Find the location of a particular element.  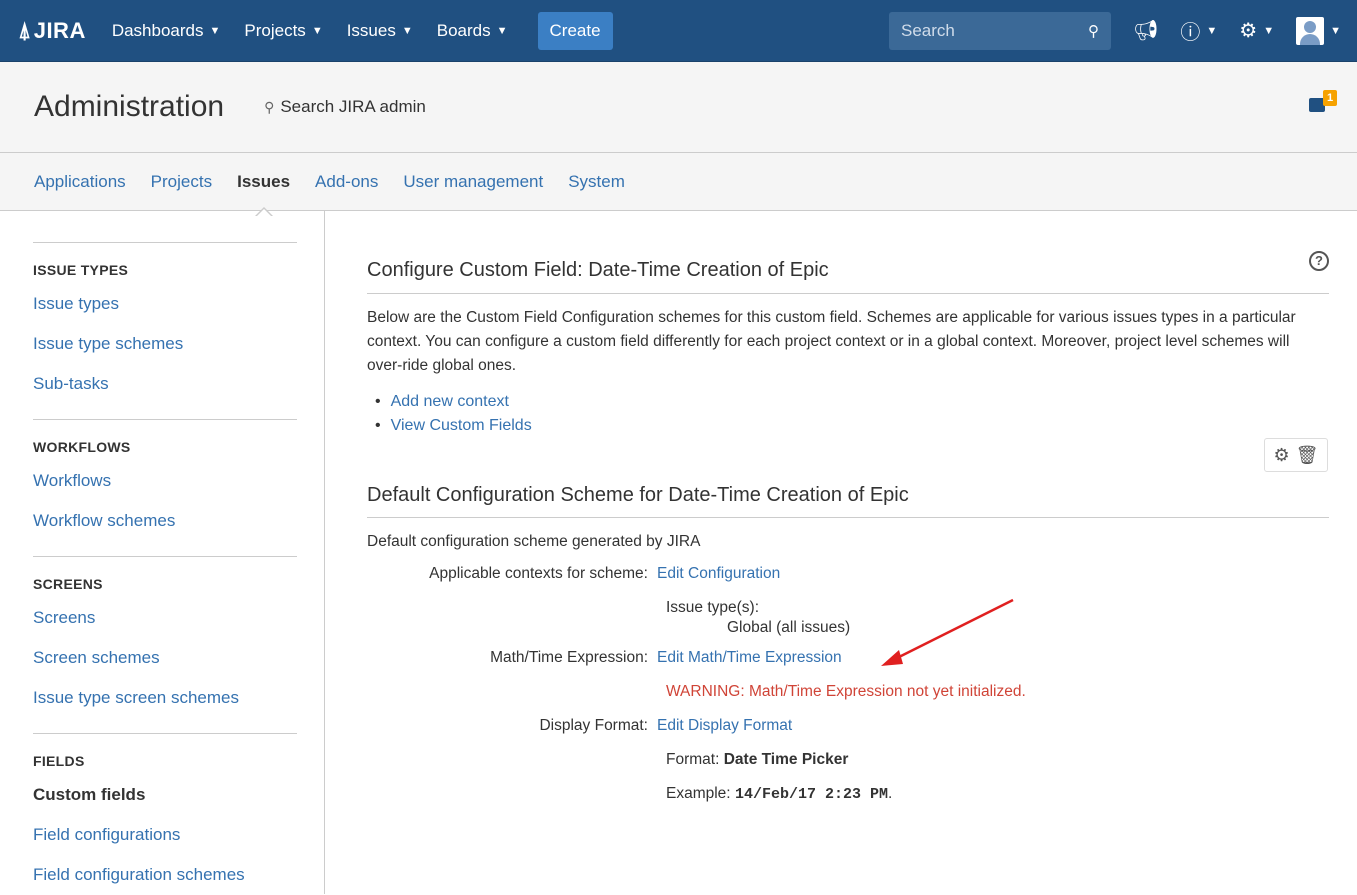

sidebar-item-workflows: Workflows is located at coordinates (165, 488).